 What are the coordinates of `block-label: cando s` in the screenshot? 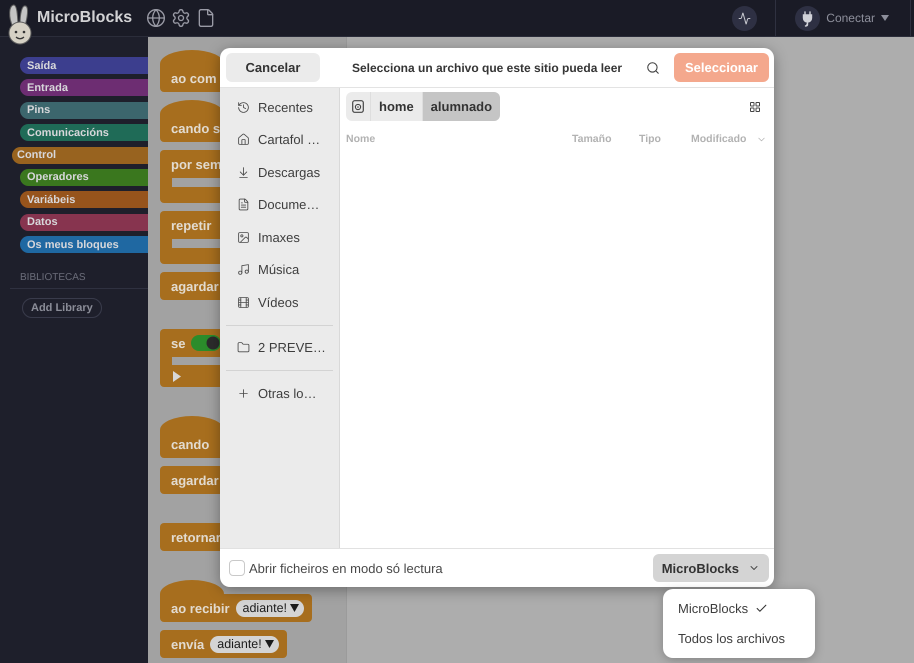 It's located at (195, 128).